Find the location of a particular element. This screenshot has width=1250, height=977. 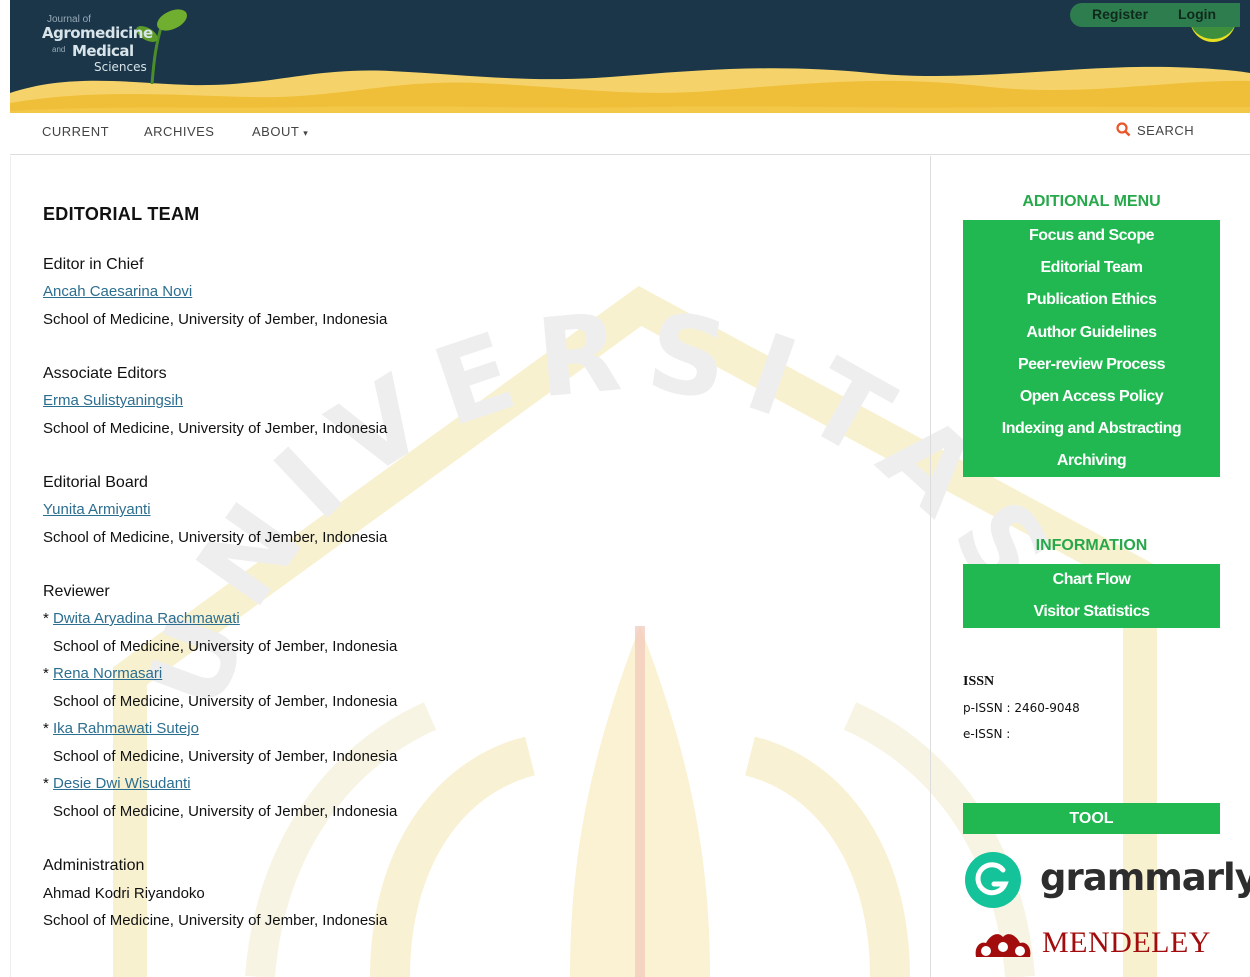

sidebar-item-publication-ethics: Publication Ethics is located at coordinates (1091, 300).